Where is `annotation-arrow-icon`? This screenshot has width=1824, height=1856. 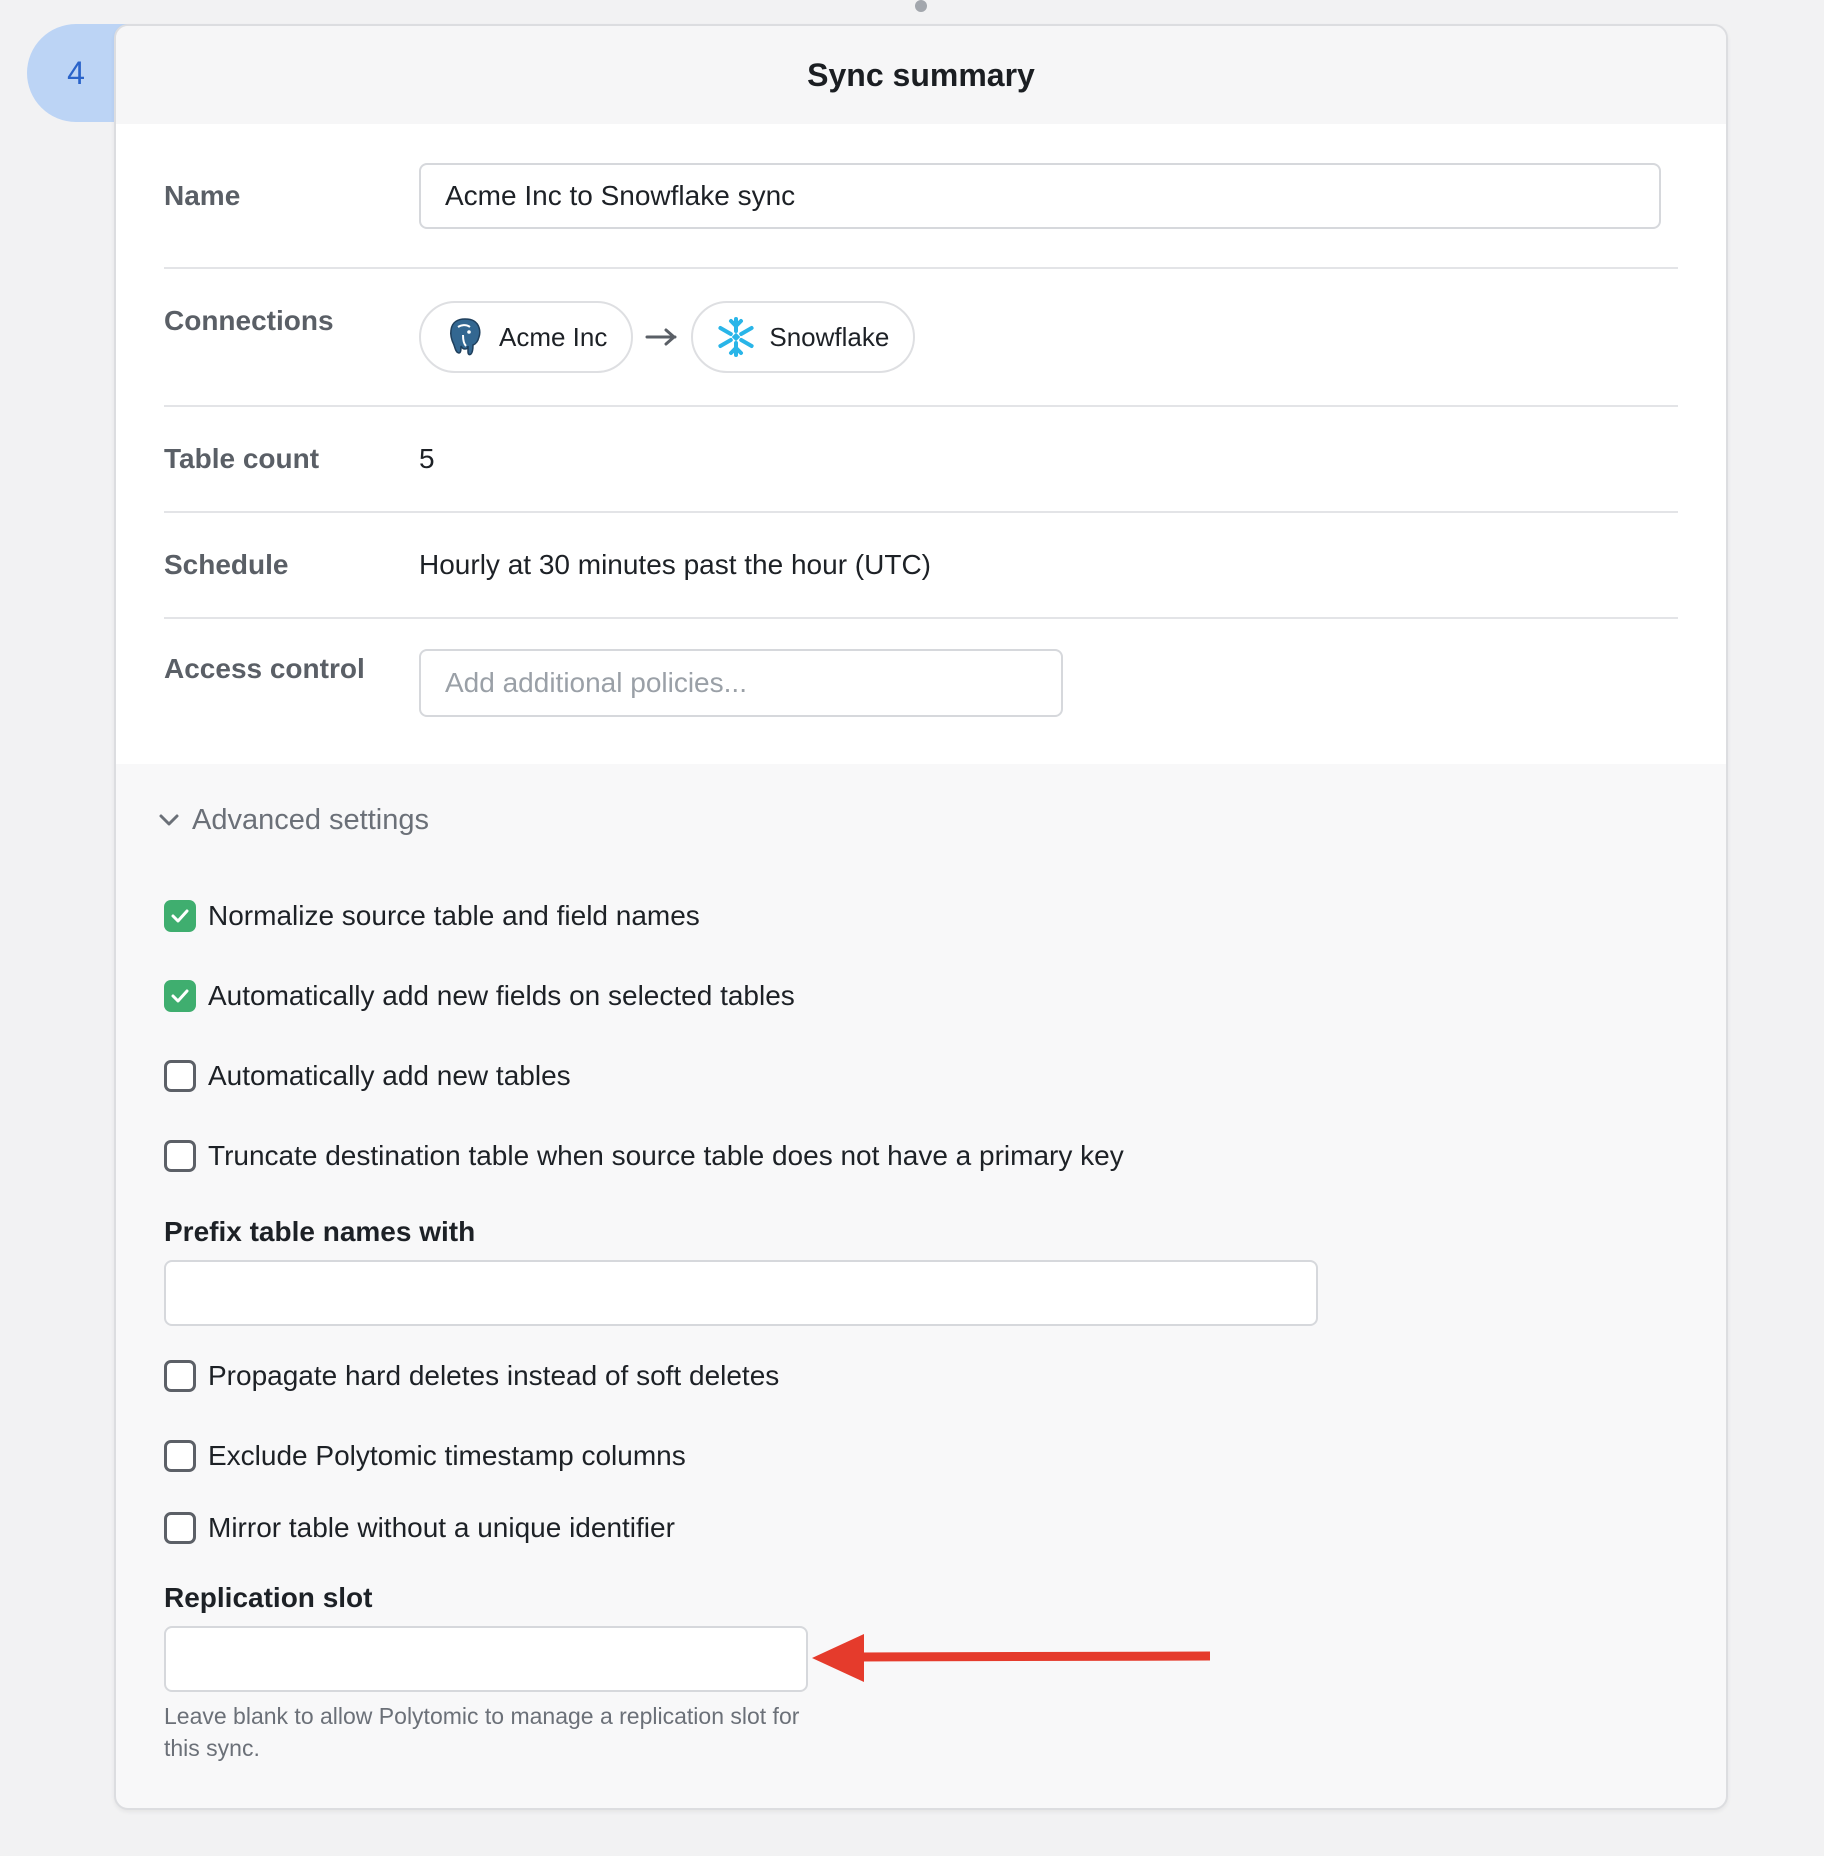
annotation-arrow-icon is located at coordinates (1011, 1658).